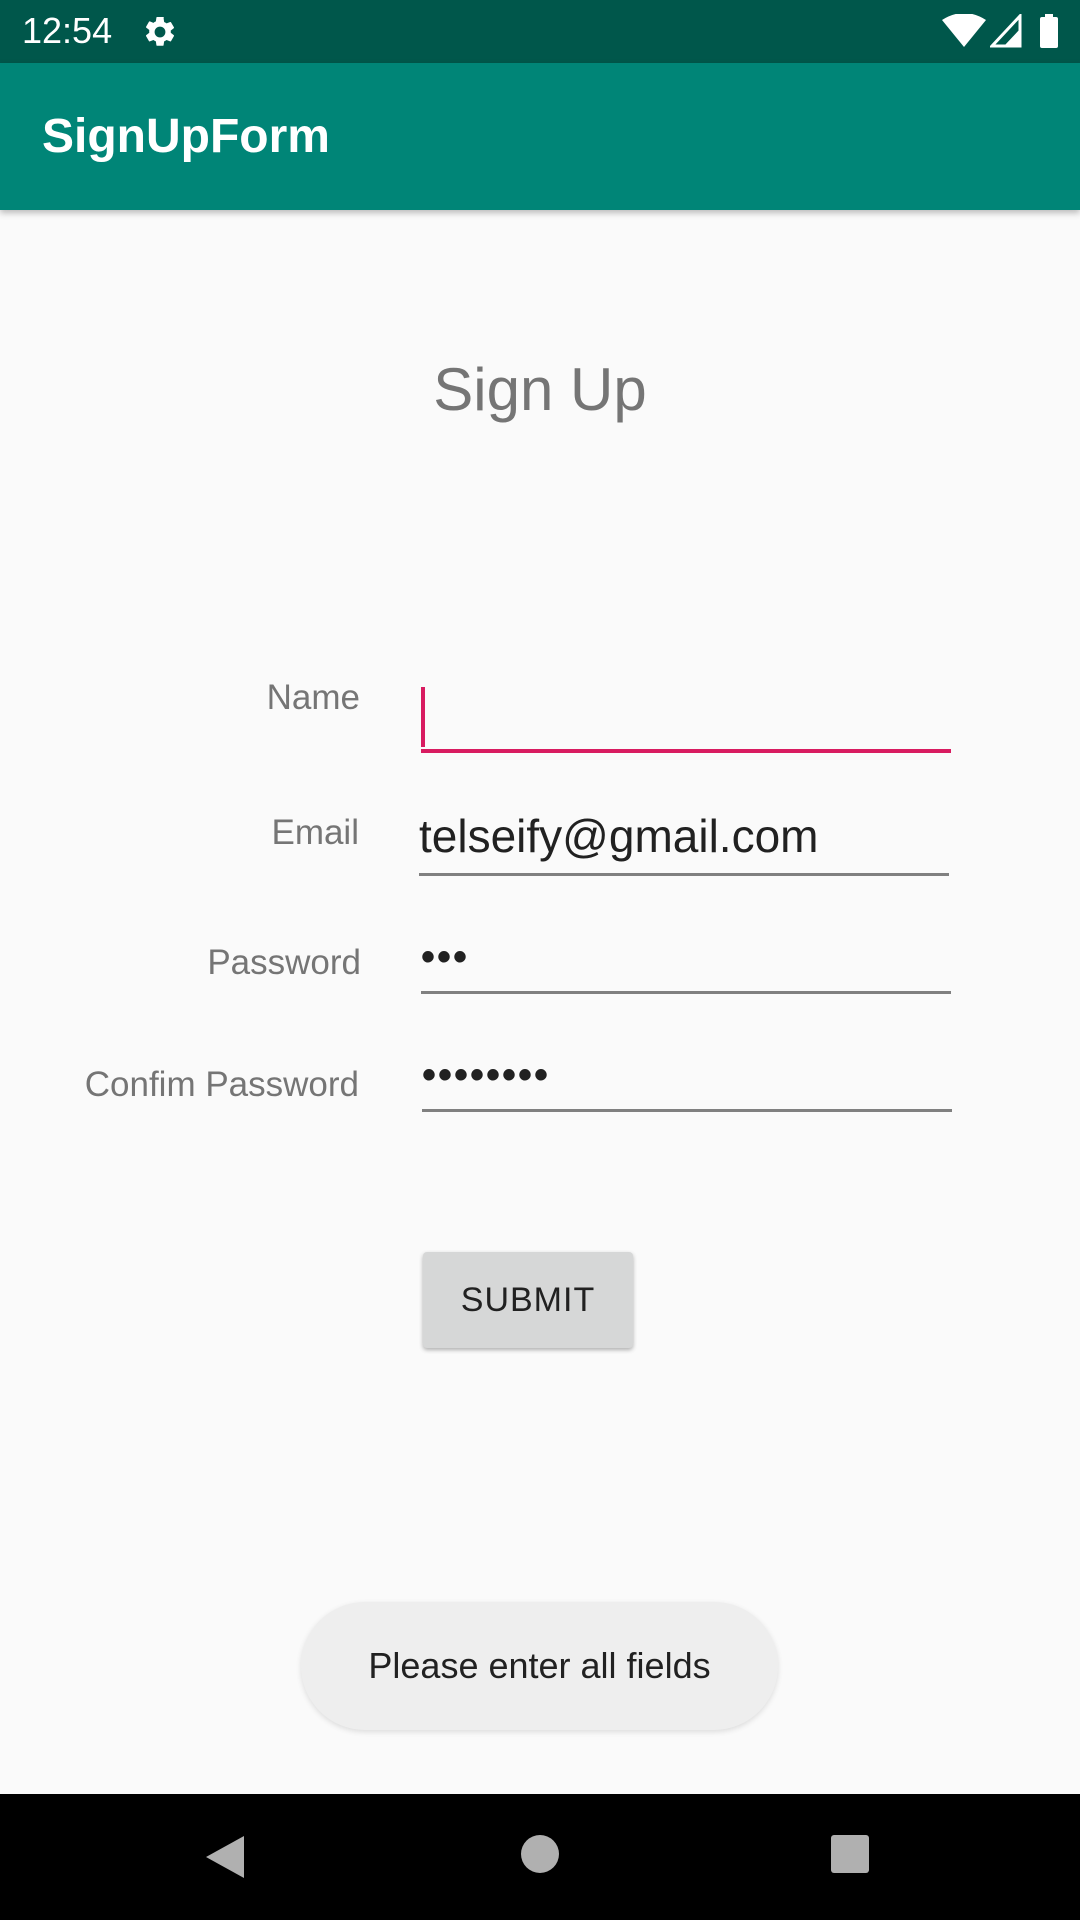 The height and width of the screenshot is (1920, 1080). I want to click on battery-icon, so click(1049, 31).